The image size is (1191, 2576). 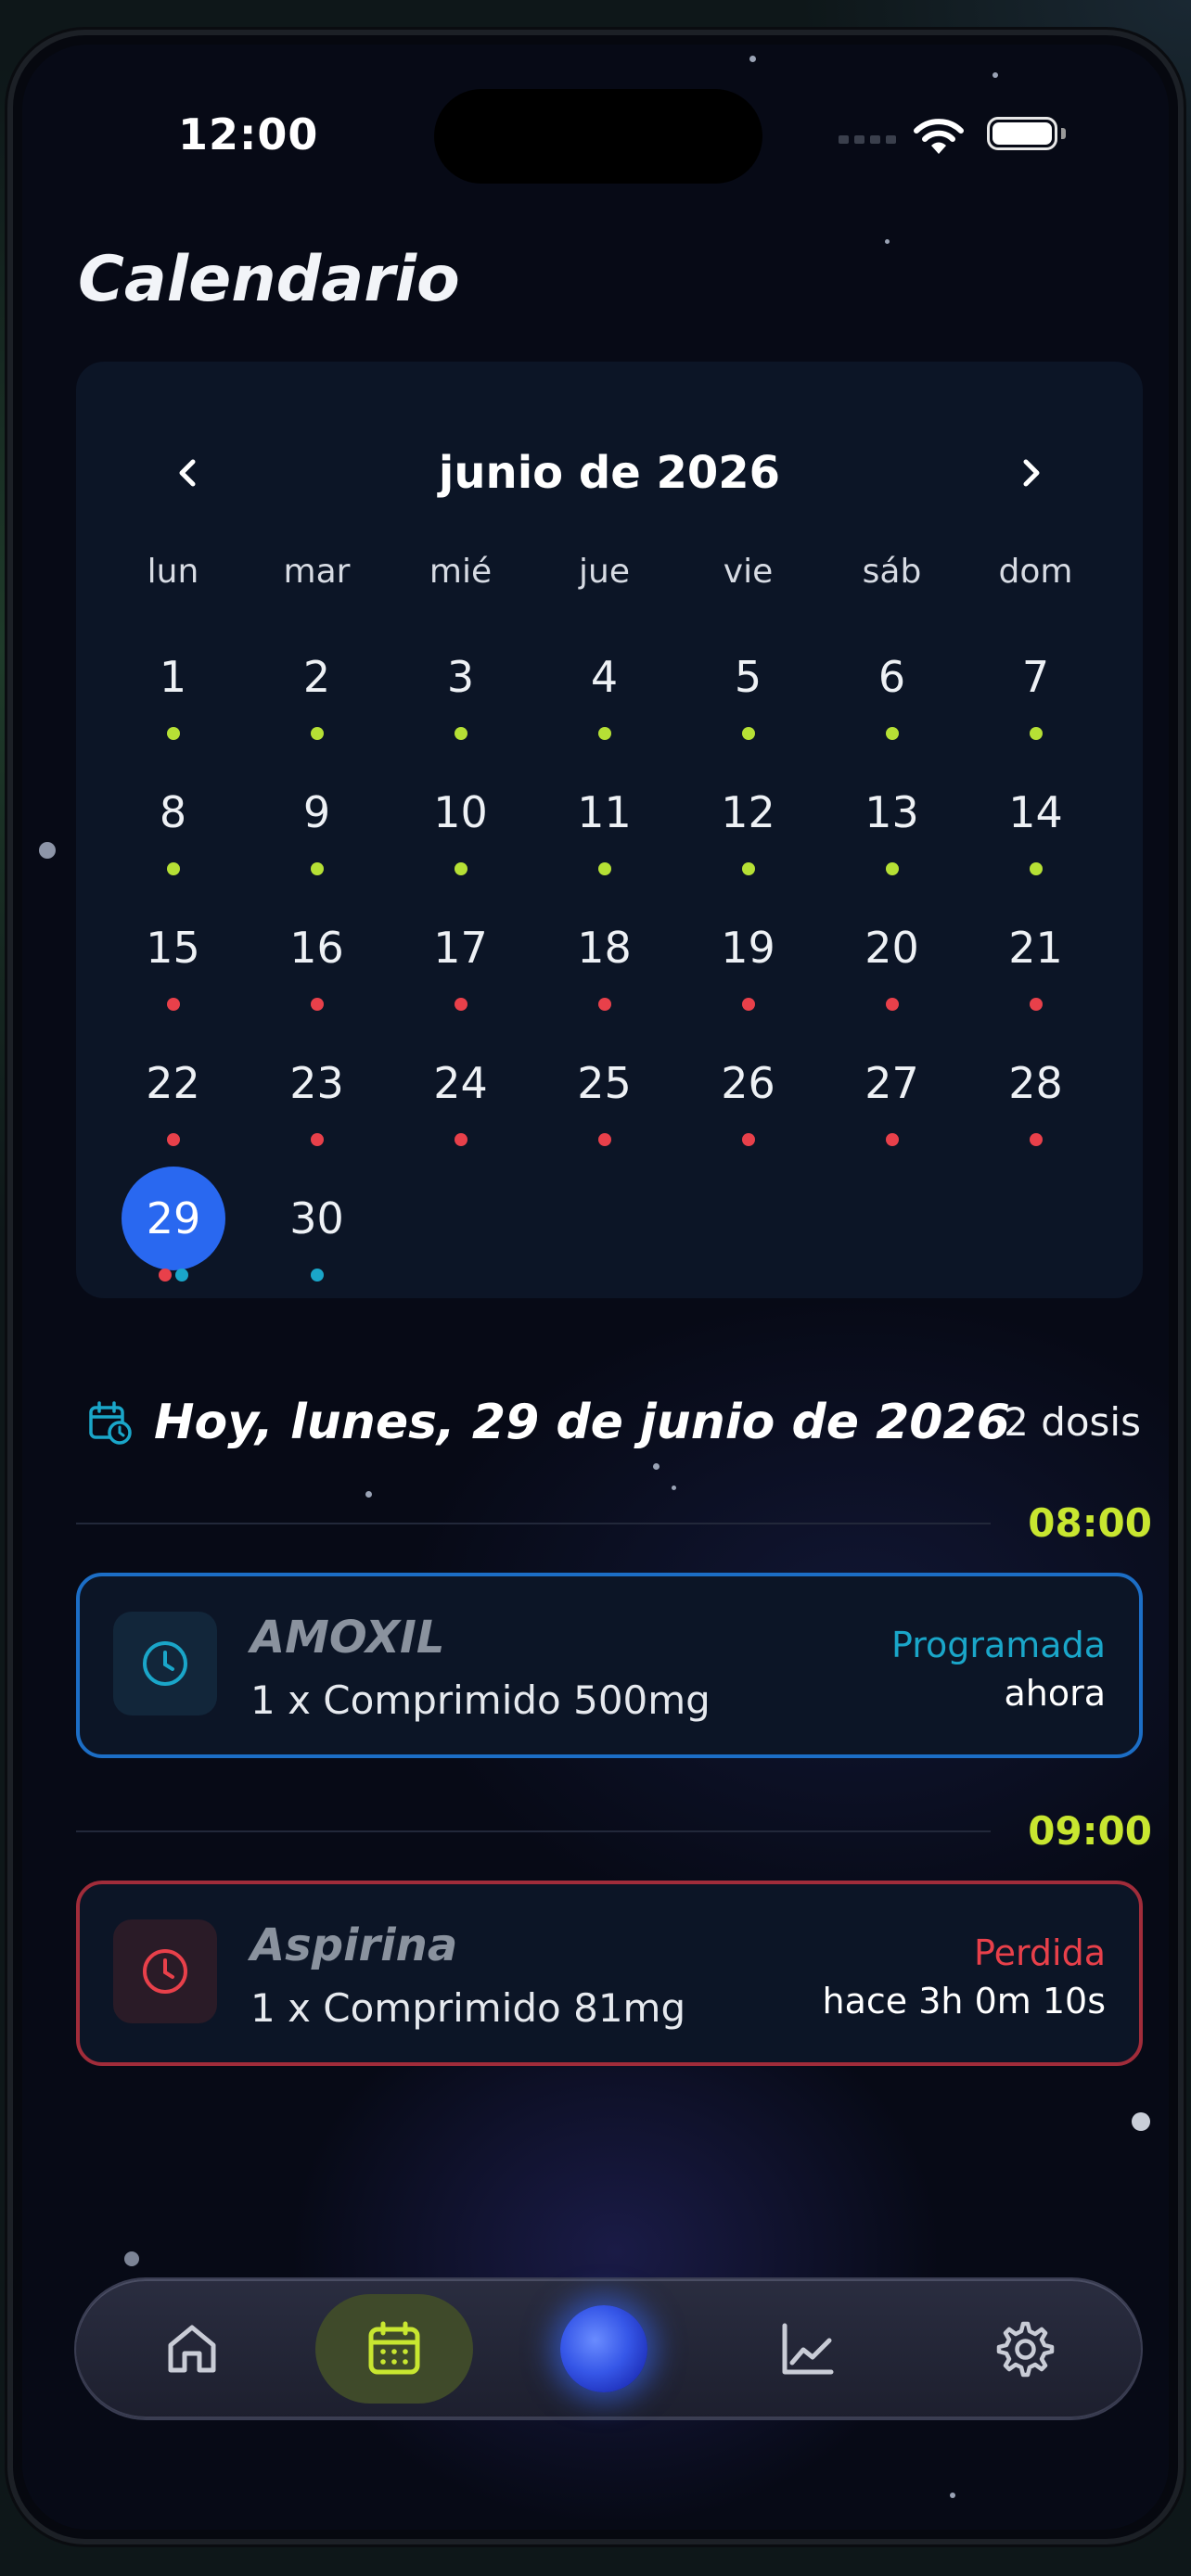 I want to click on tab-settings, so click(x=1023, y=2349).